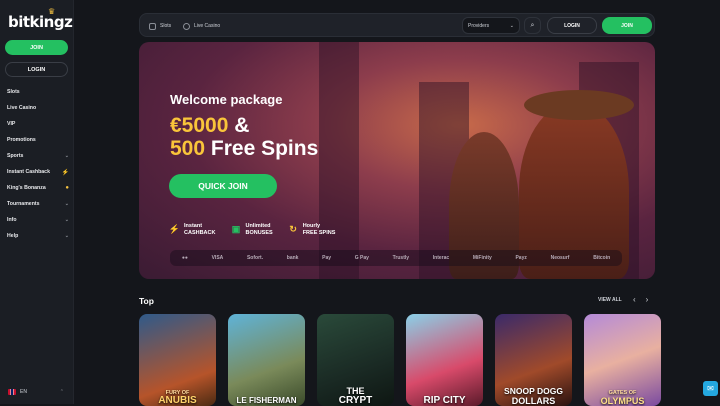  Describe the element at coordinates (51, 11) in the screenshot. I see `crown-icon: ♛` at that location.